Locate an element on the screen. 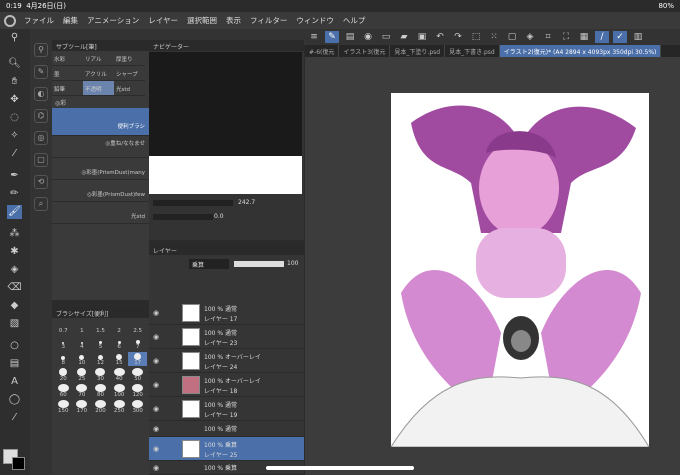 Image resolution: width=680 pixels, height=475 pixels. size-preset: 3 is located at coordinates (63, 343).